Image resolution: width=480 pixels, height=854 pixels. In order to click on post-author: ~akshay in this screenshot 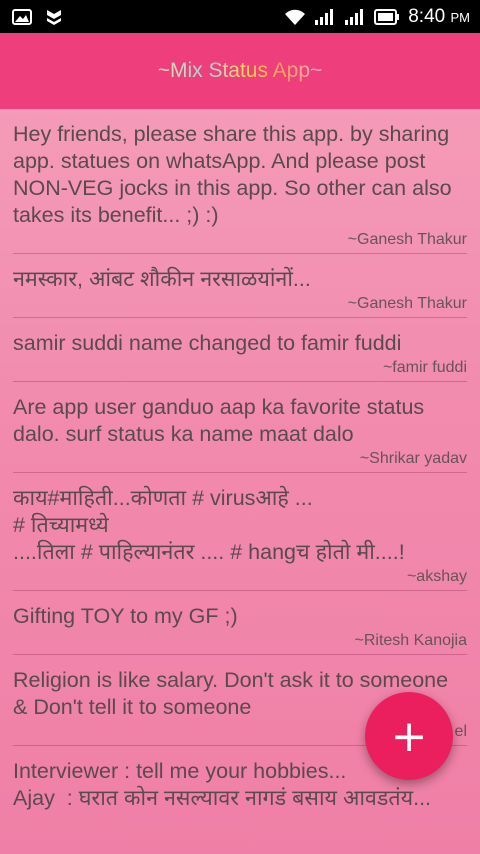, I will do `click(436, 576)`.